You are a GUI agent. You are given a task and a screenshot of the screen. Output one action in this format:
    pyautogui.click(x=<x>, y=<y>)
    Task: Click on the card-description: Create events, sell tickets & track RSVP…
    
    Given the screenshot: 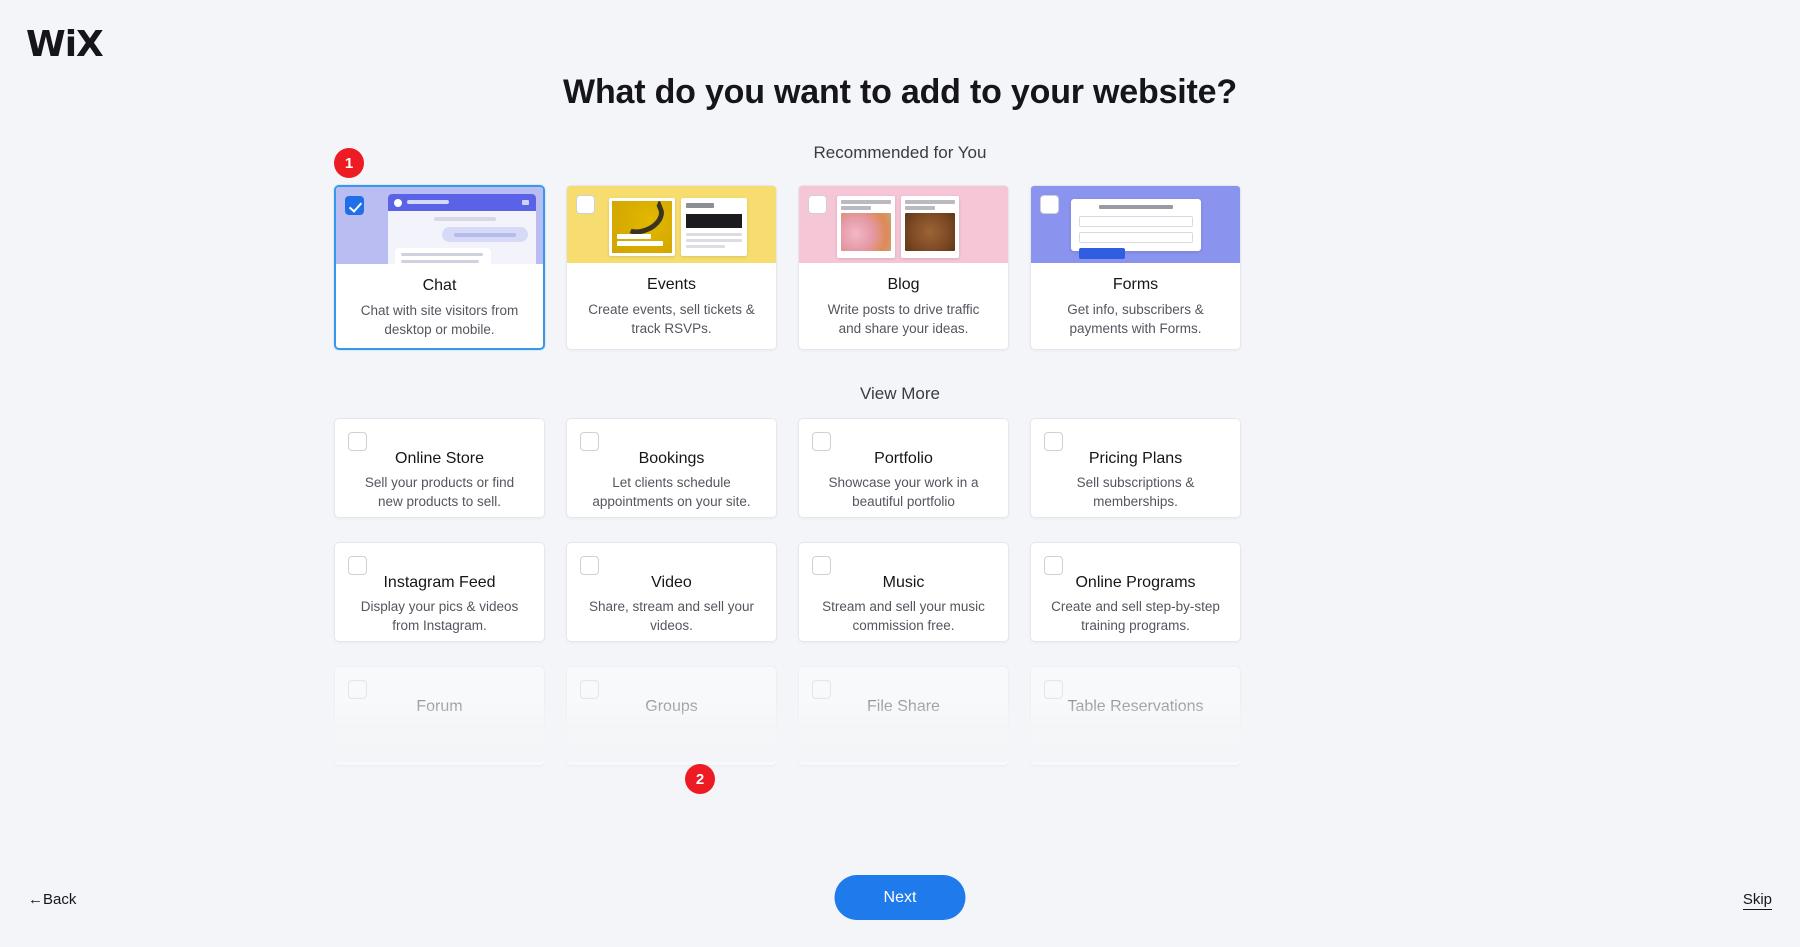 What is the action you would take?
    pyautogui.click(x=671, y=319)
    